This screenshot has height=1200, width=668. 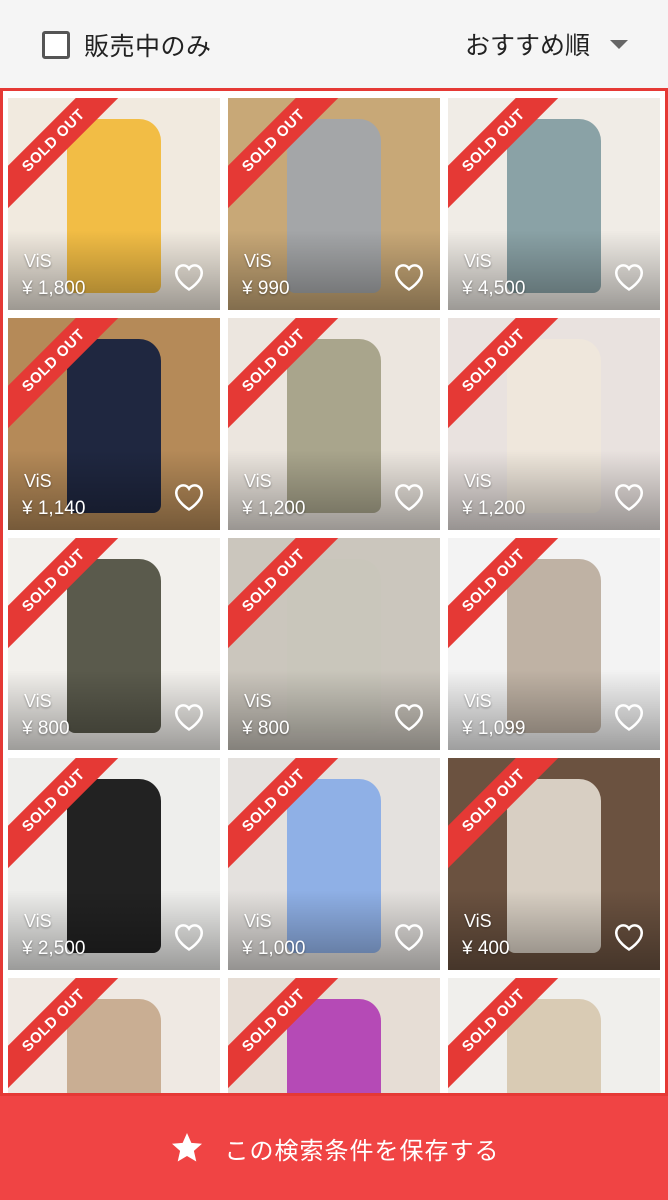 What do you see at coordinates (554, 204) in the screenshot?
I see `product-card: SOLD OUT ViS ¥ 4,500` at bounding box center [554, 204].